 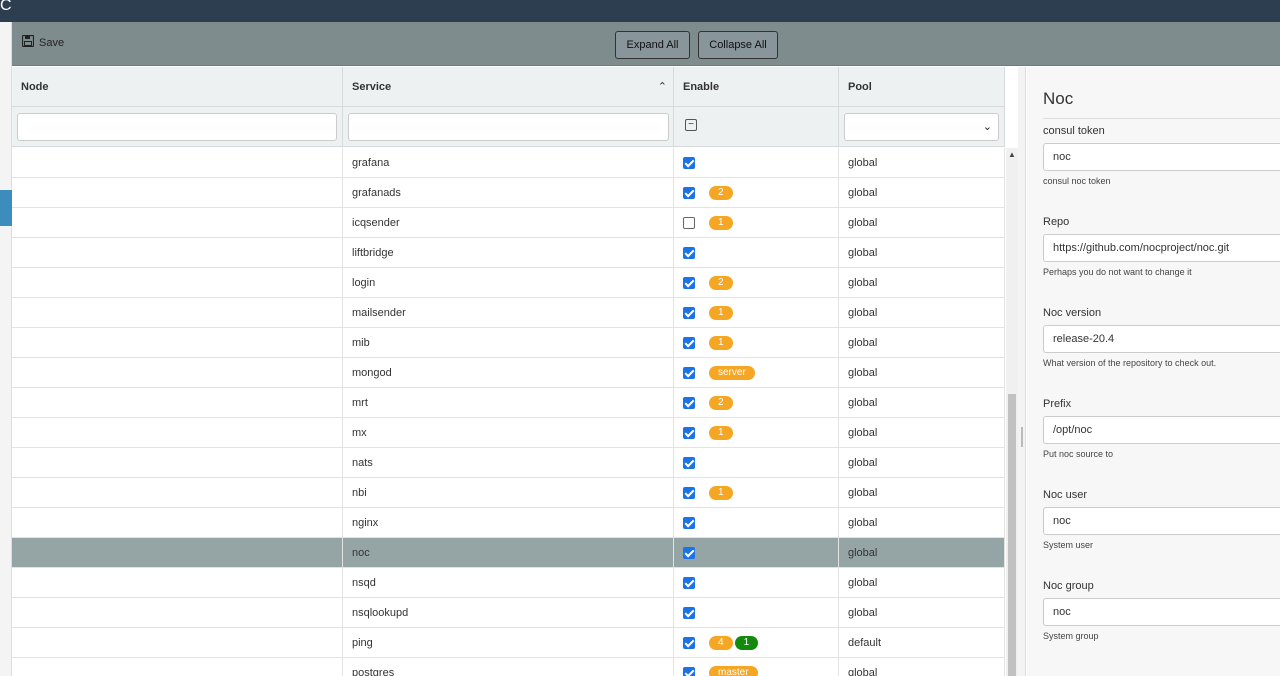 I want to click on splitter-grip-icon, so click(x=1022, y=437).